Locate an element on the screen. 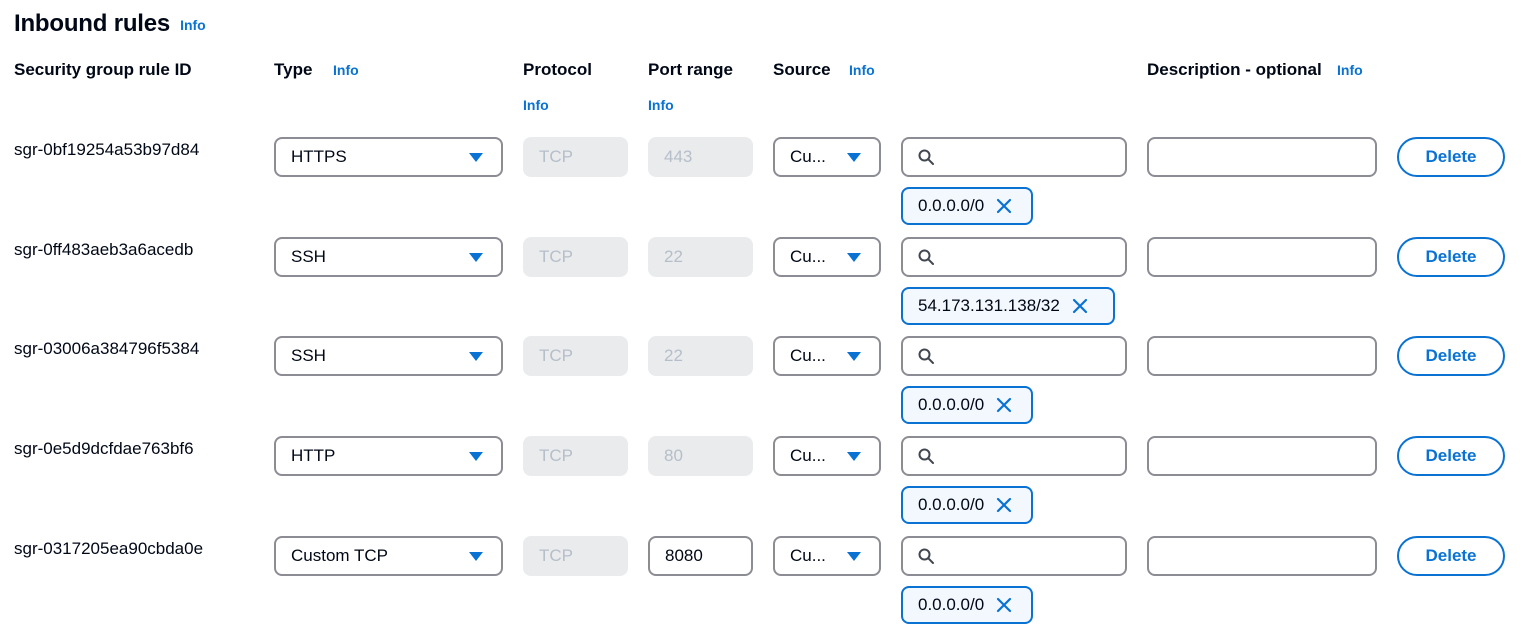  port-range-value: 8080 is located at coordinates (684, 555).